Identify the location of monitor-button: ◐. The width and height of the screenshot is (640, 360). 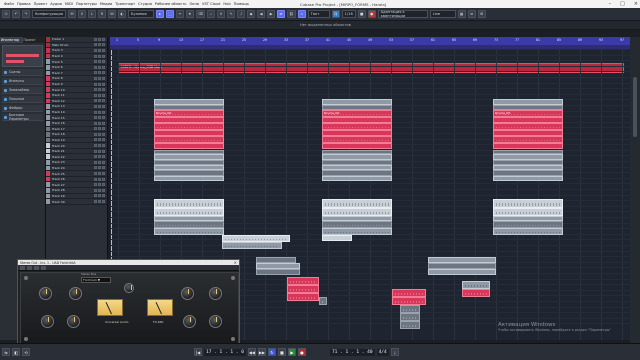
(122, 14).